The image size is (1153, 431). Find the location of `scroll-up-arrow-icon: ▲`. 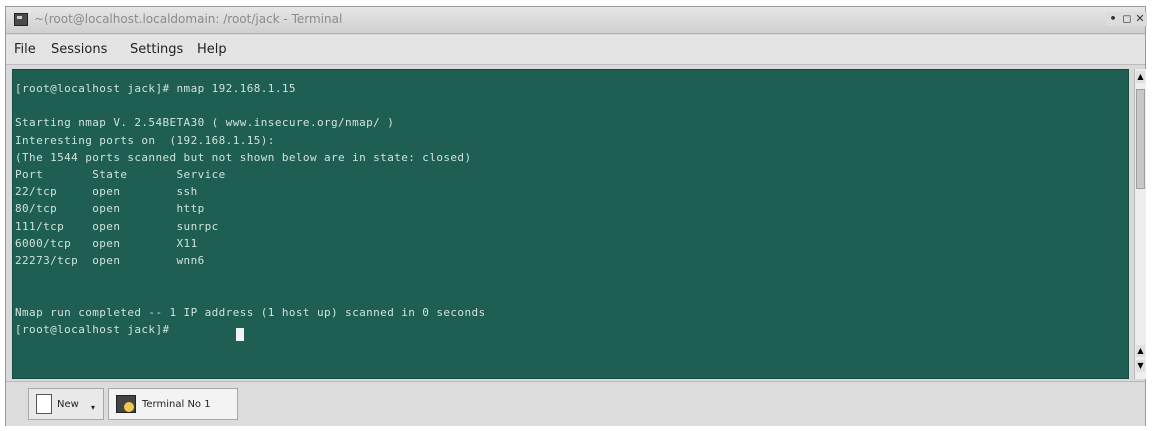

scroll-up-arrow-icon: ▲ is located at coordinates (1140, 77).